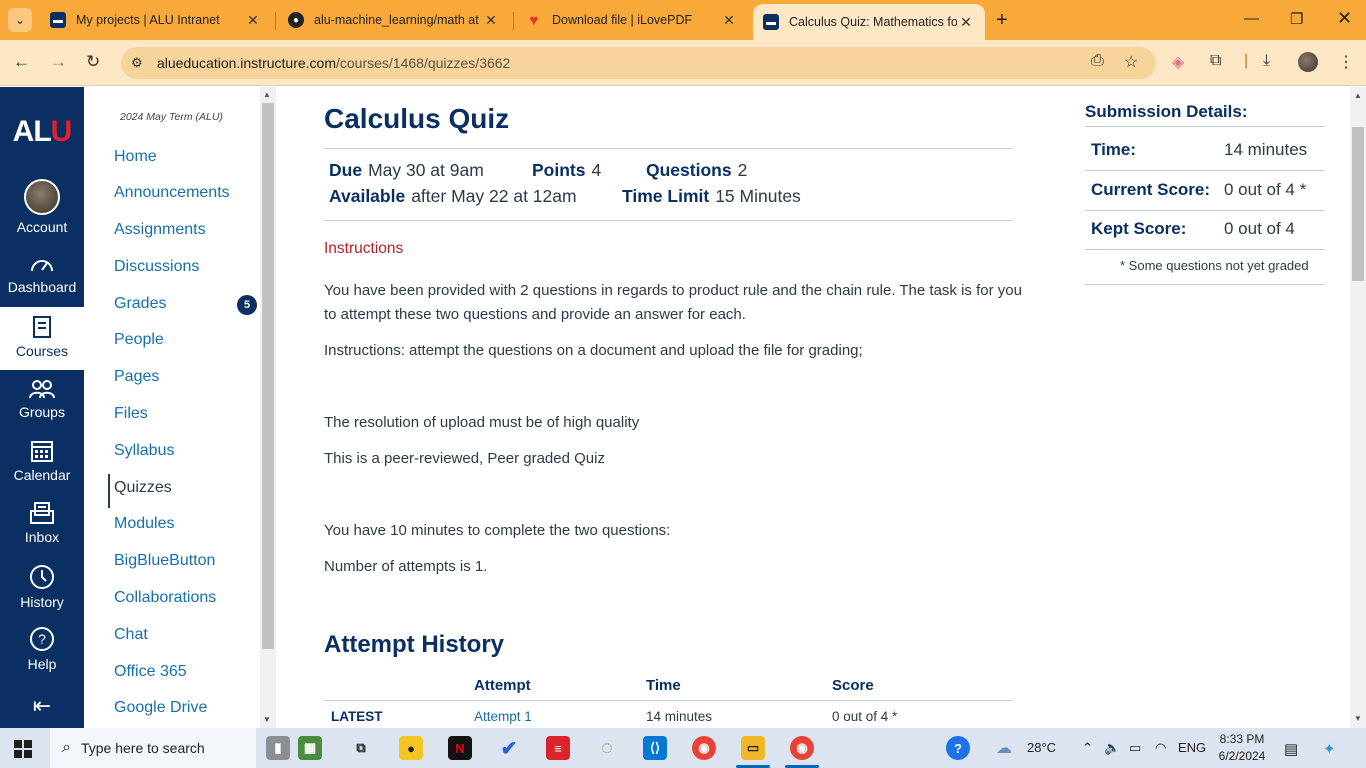 The height and width of the screenshot is (768, 1366). I want to click on install-app-icon: ⎙, so click(1097, 61).